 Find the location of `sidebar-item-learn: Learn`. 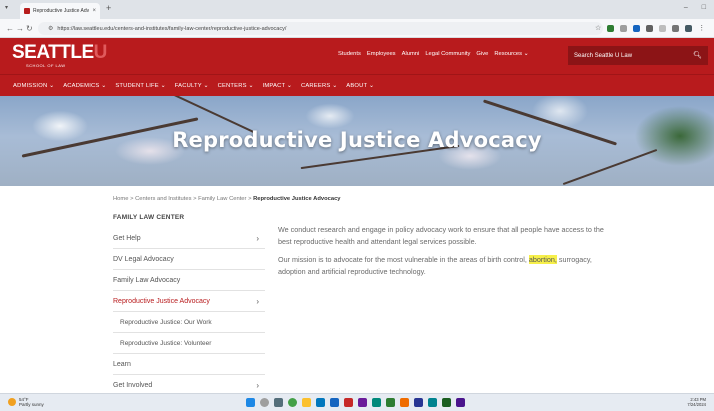

sidebar-item-learn: Learn is located at coordinates (189, 364).